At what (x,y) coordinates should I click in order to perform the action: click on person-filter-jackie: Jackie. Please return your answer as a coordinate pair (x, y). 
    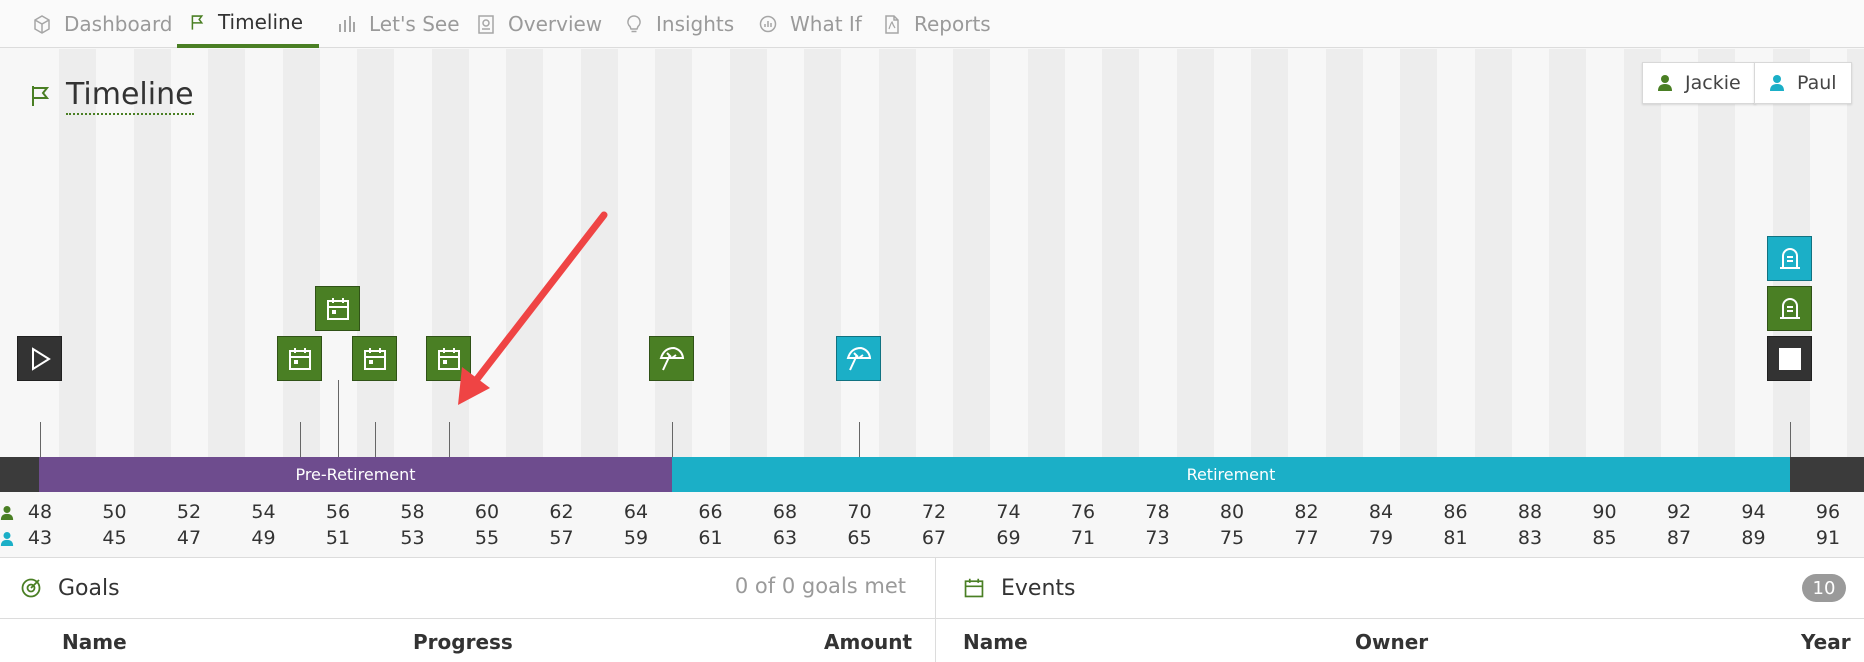
    Looking at the image, I should click on (1699, 83).